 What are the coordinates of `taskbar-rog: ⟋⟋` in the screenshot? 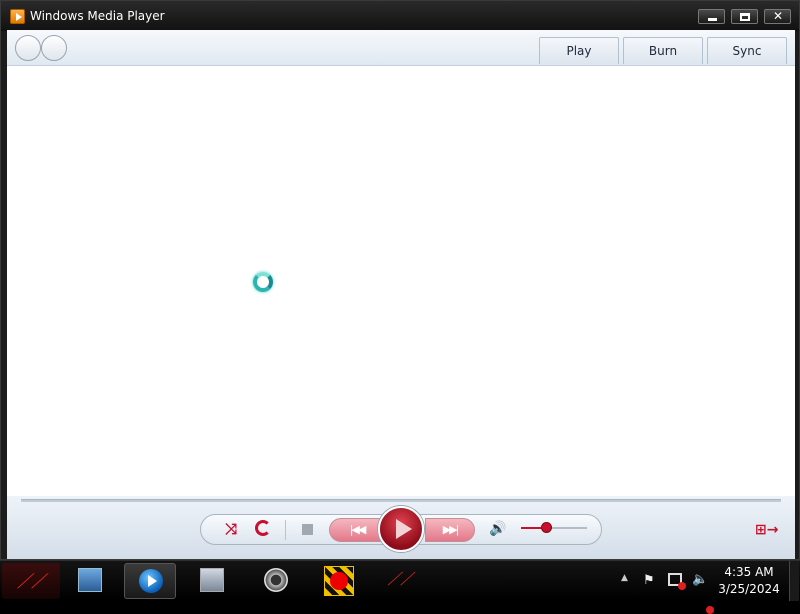 It's located at (400, 581).